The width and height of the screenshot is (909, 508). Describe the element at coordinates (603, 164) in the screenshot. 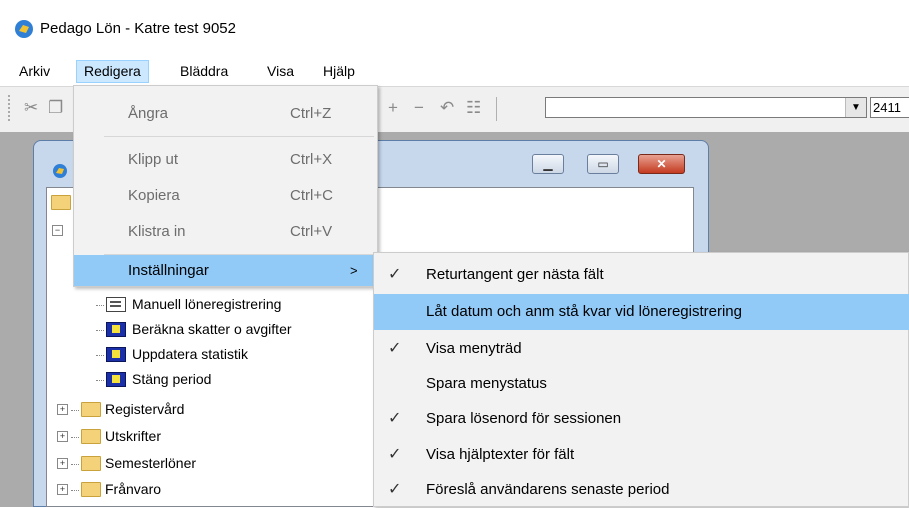

I see `maximize-button: ▭` at that location.